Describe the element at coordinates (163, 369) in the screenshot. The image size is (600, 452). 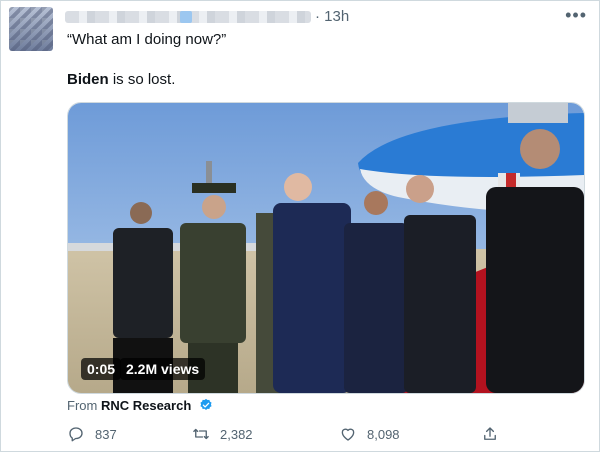
I see `video-views-badge: 2.2M views` at that location.